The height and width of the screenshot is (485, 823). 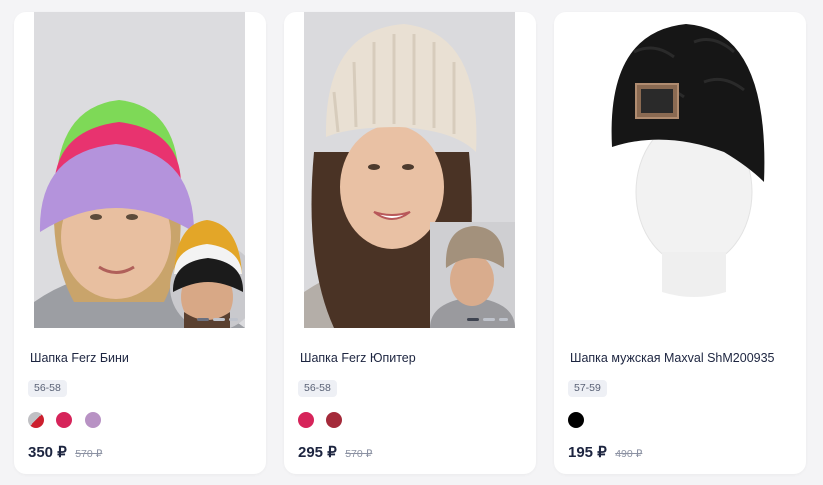 I want to click on product-title: Шапка Ferz Юпитер, so click(x=415, y=358).